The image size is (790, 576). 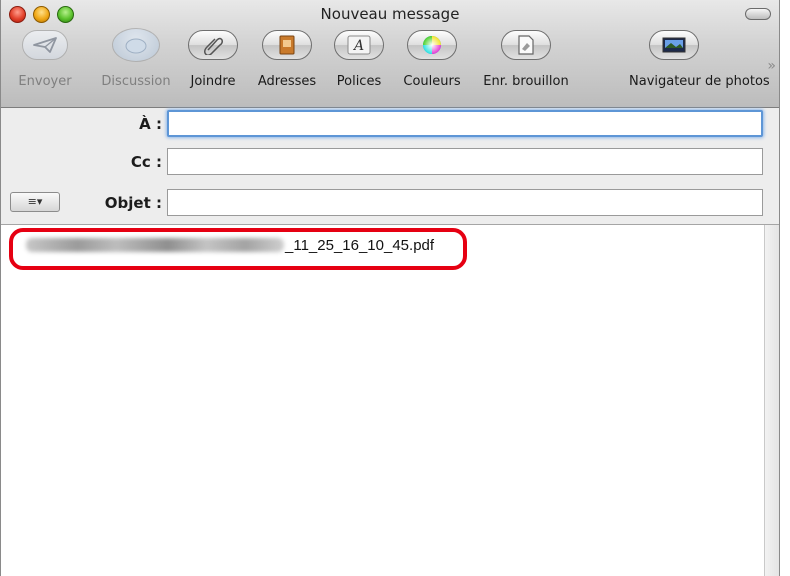 I want to click on svg-text: A, so click(x=358, y=46).